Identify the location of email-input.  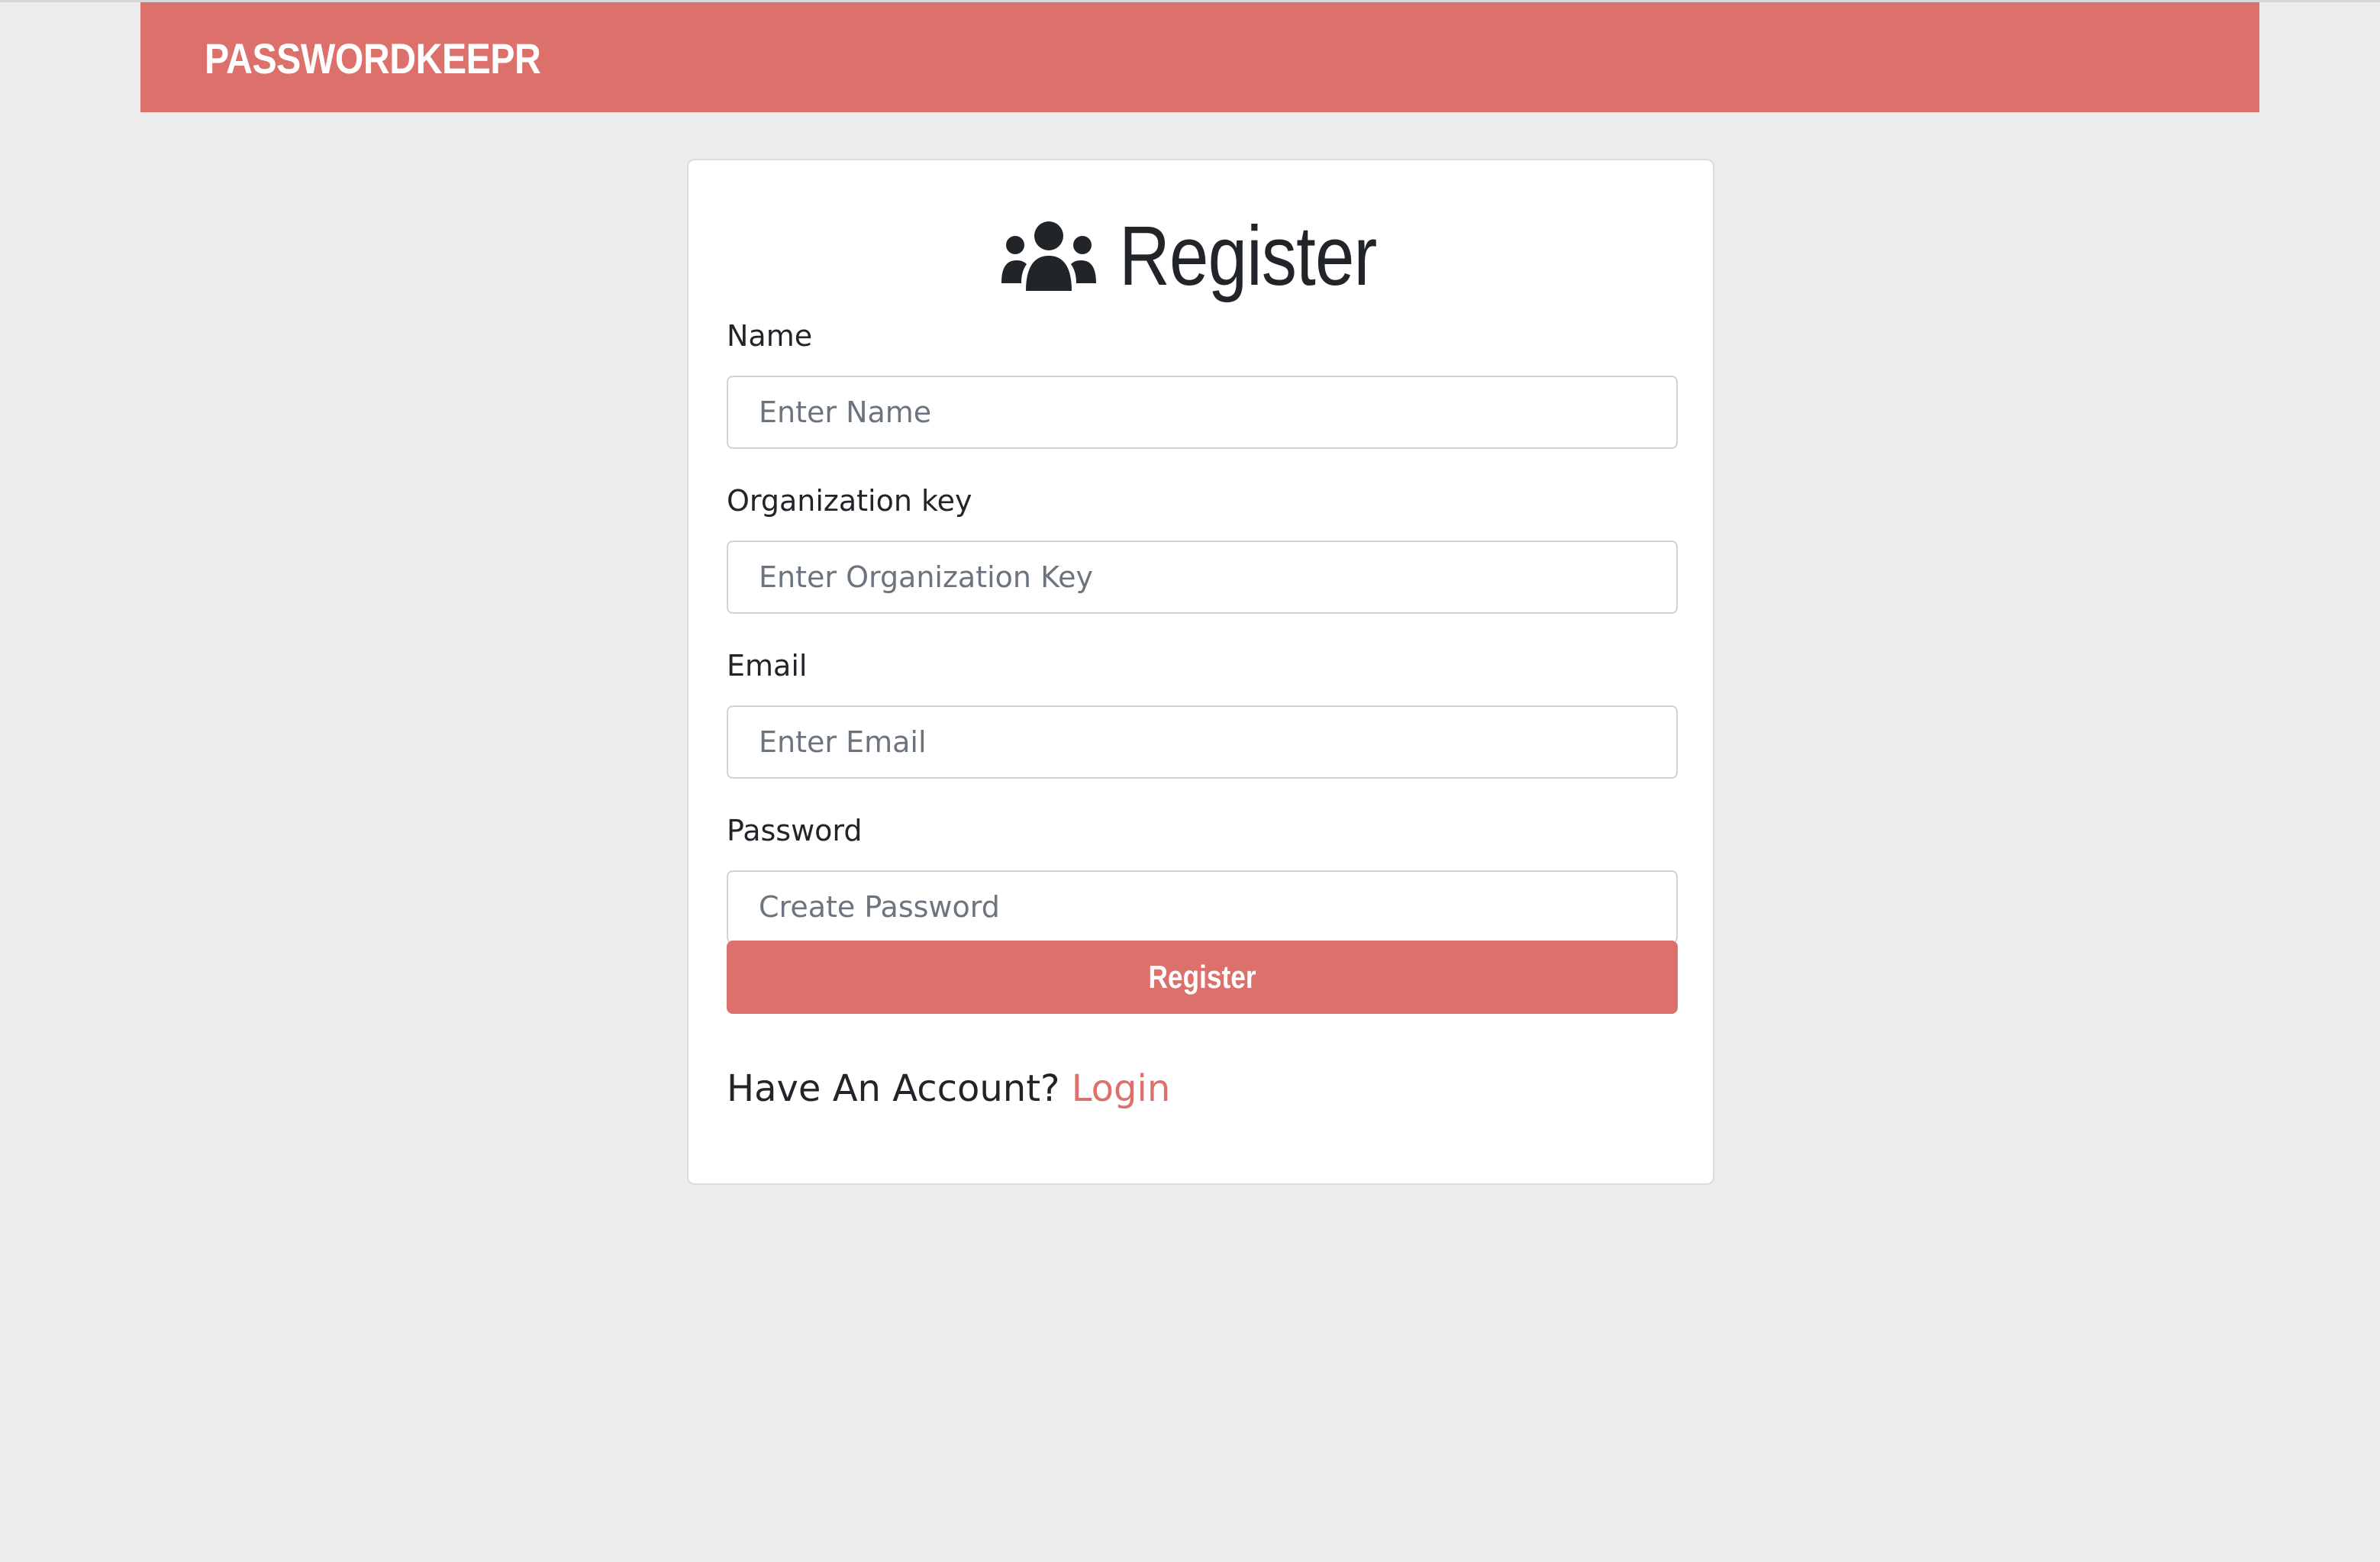
(1202, 742).